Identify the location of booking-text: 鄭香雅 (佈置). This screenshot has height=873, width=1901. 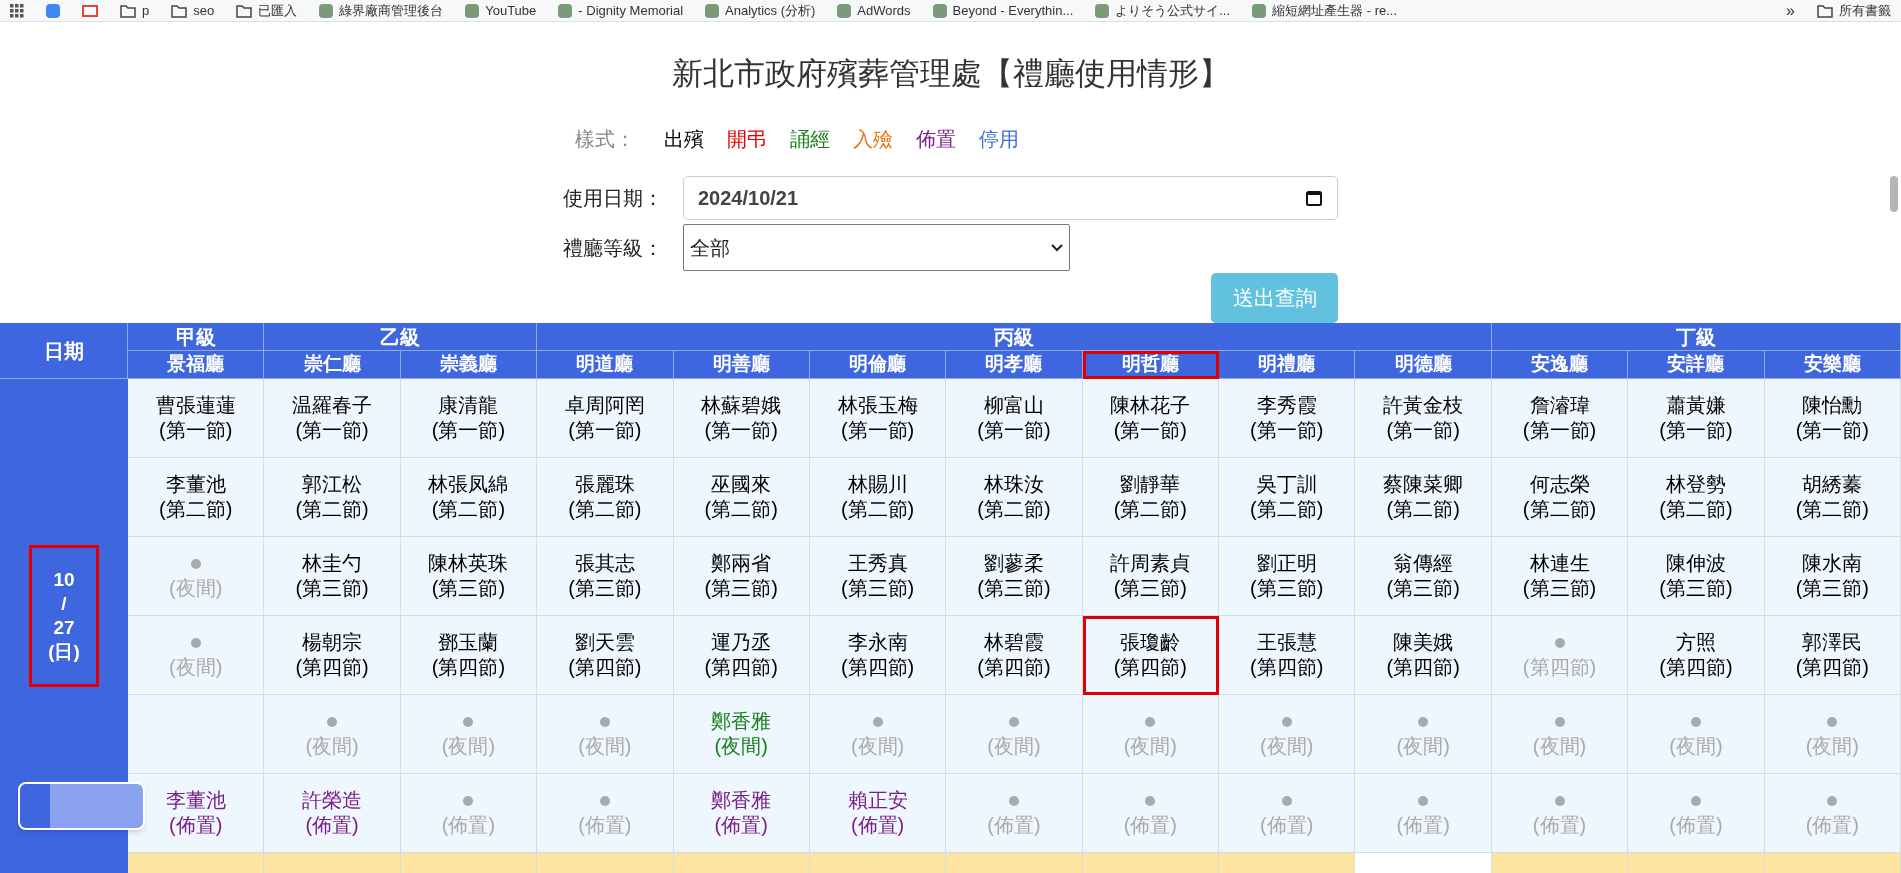
(741, 813).